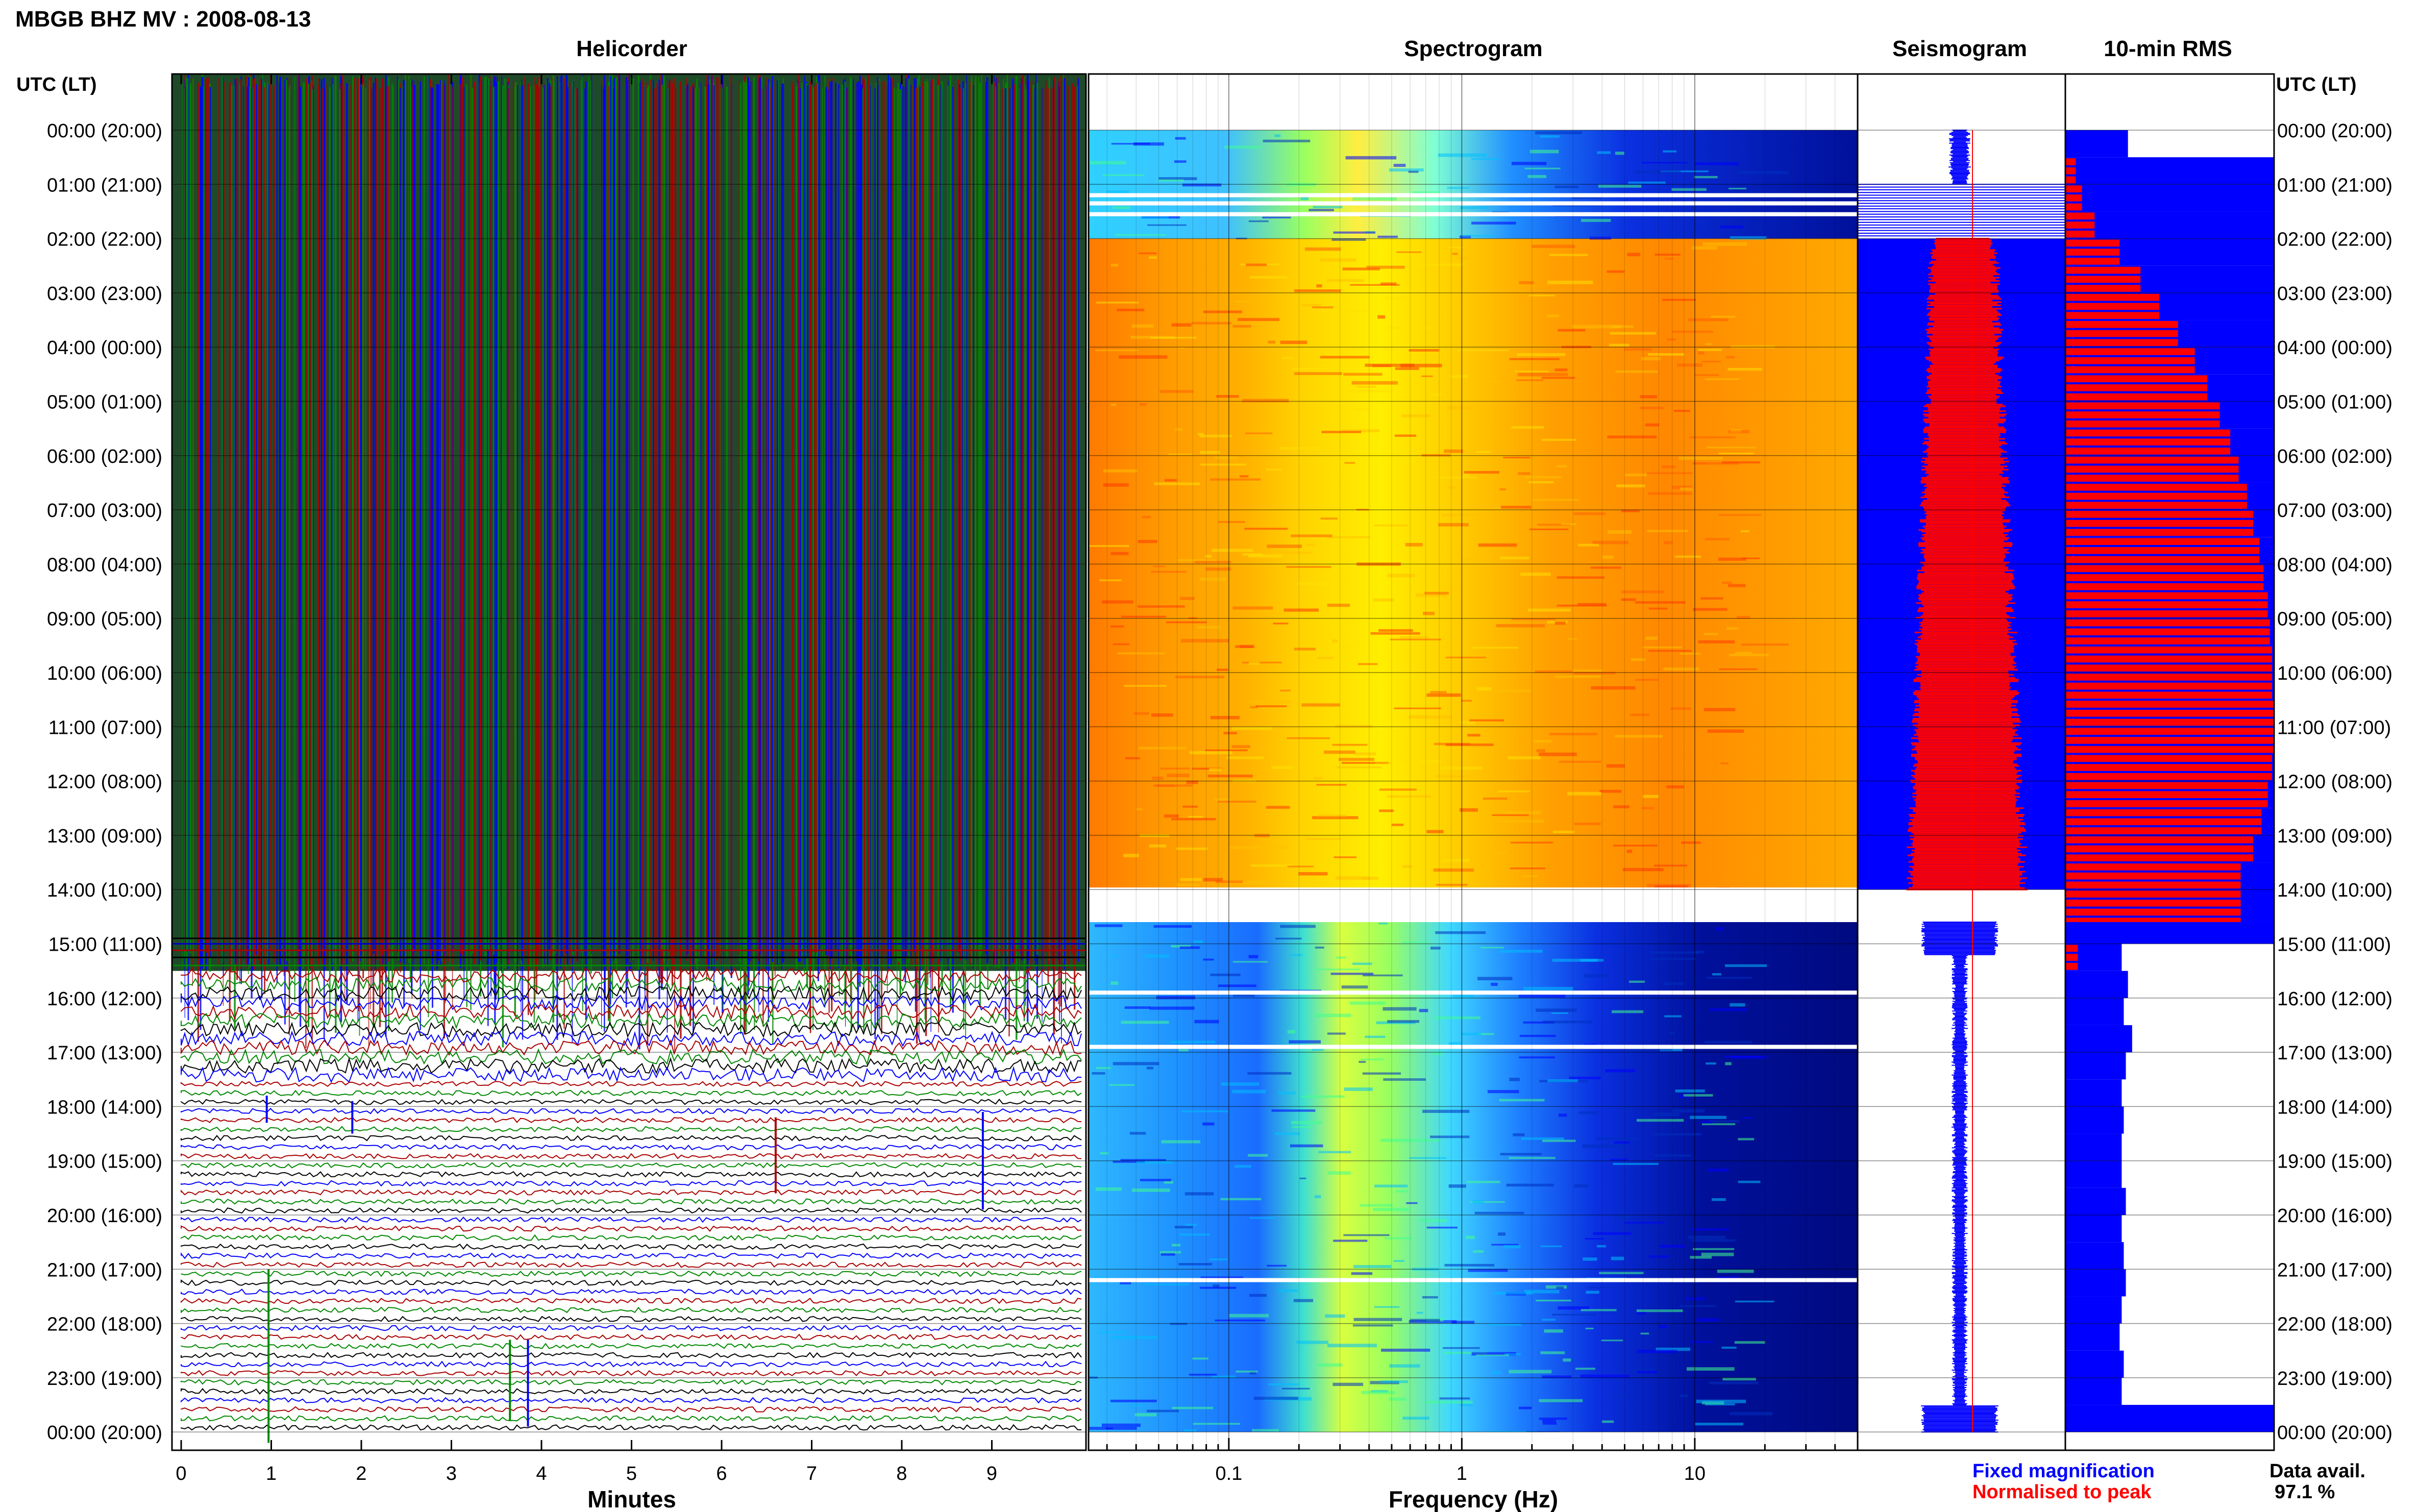 Image resolution: width=2419 pixels, height=1512 pixels. I want to click on time-tick-right: 04:00 (00:00), so click(2334, 348).